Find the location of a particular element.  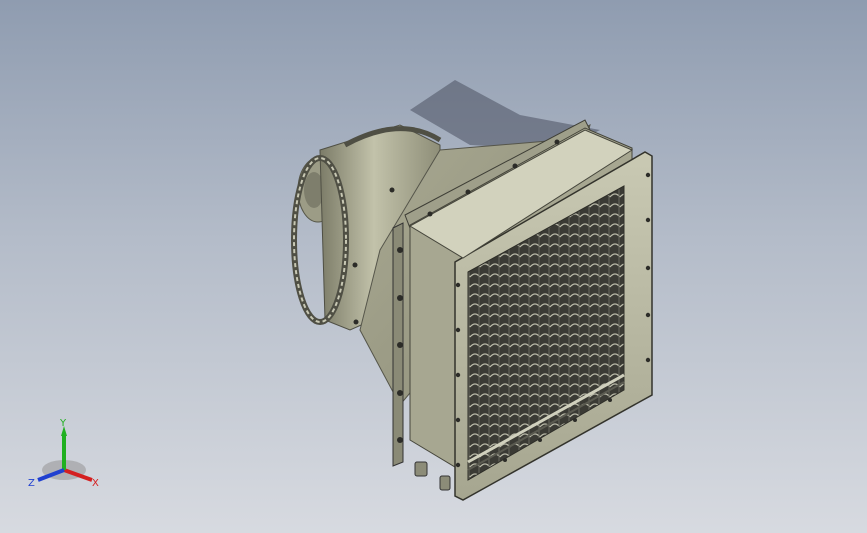

triad-y-label: Y is located at coordinates (63, 423).